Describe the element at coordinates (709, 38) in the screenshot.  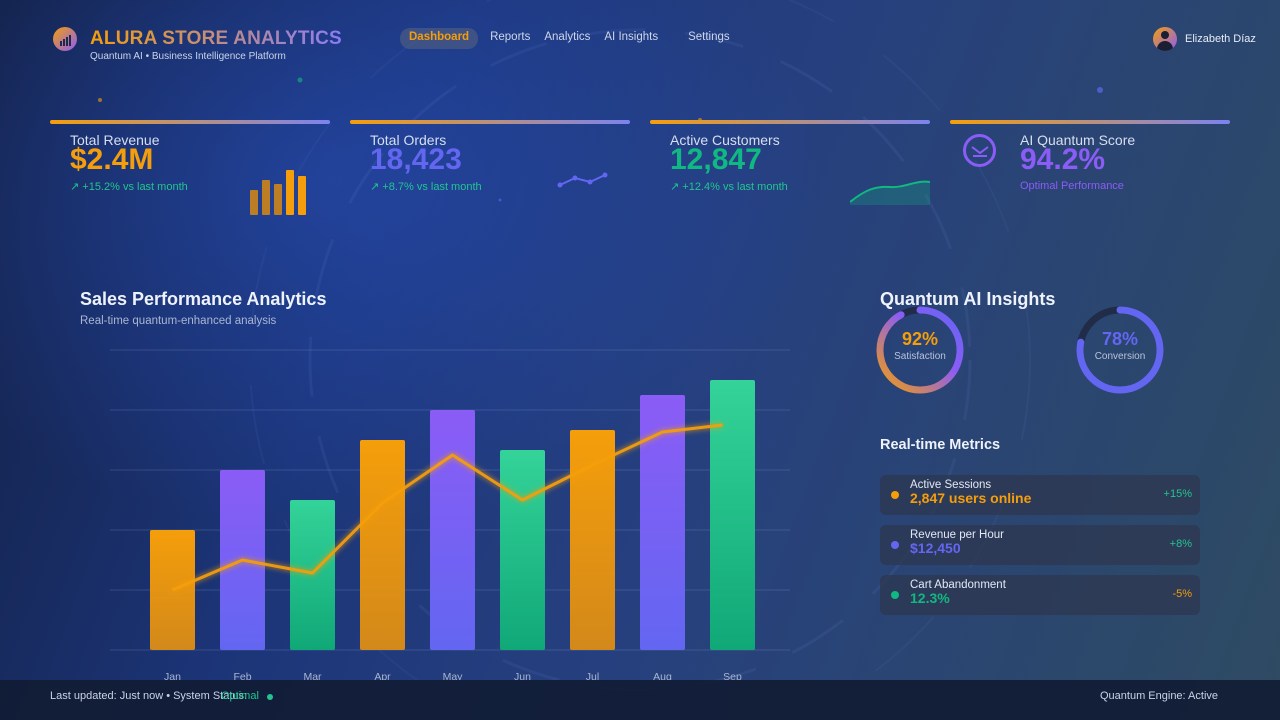
I see `nav-settings: Settings` at that location.